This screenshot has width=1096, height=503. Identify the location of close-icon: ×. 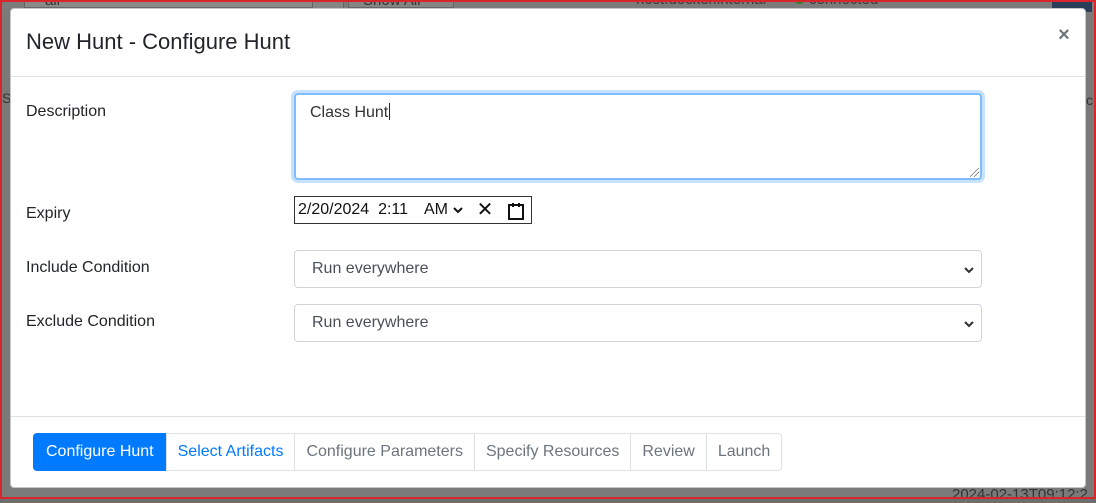
(1064, 35).